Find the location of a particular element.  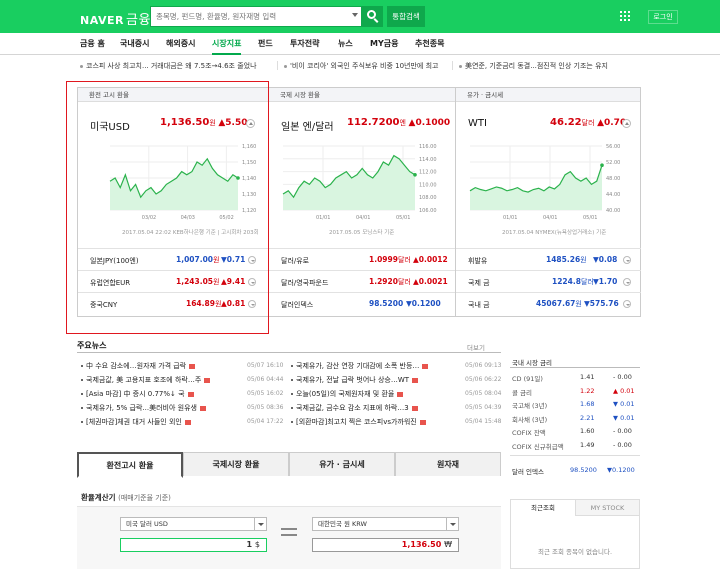

panel-title: WTI is located at coordinates (477, 123).